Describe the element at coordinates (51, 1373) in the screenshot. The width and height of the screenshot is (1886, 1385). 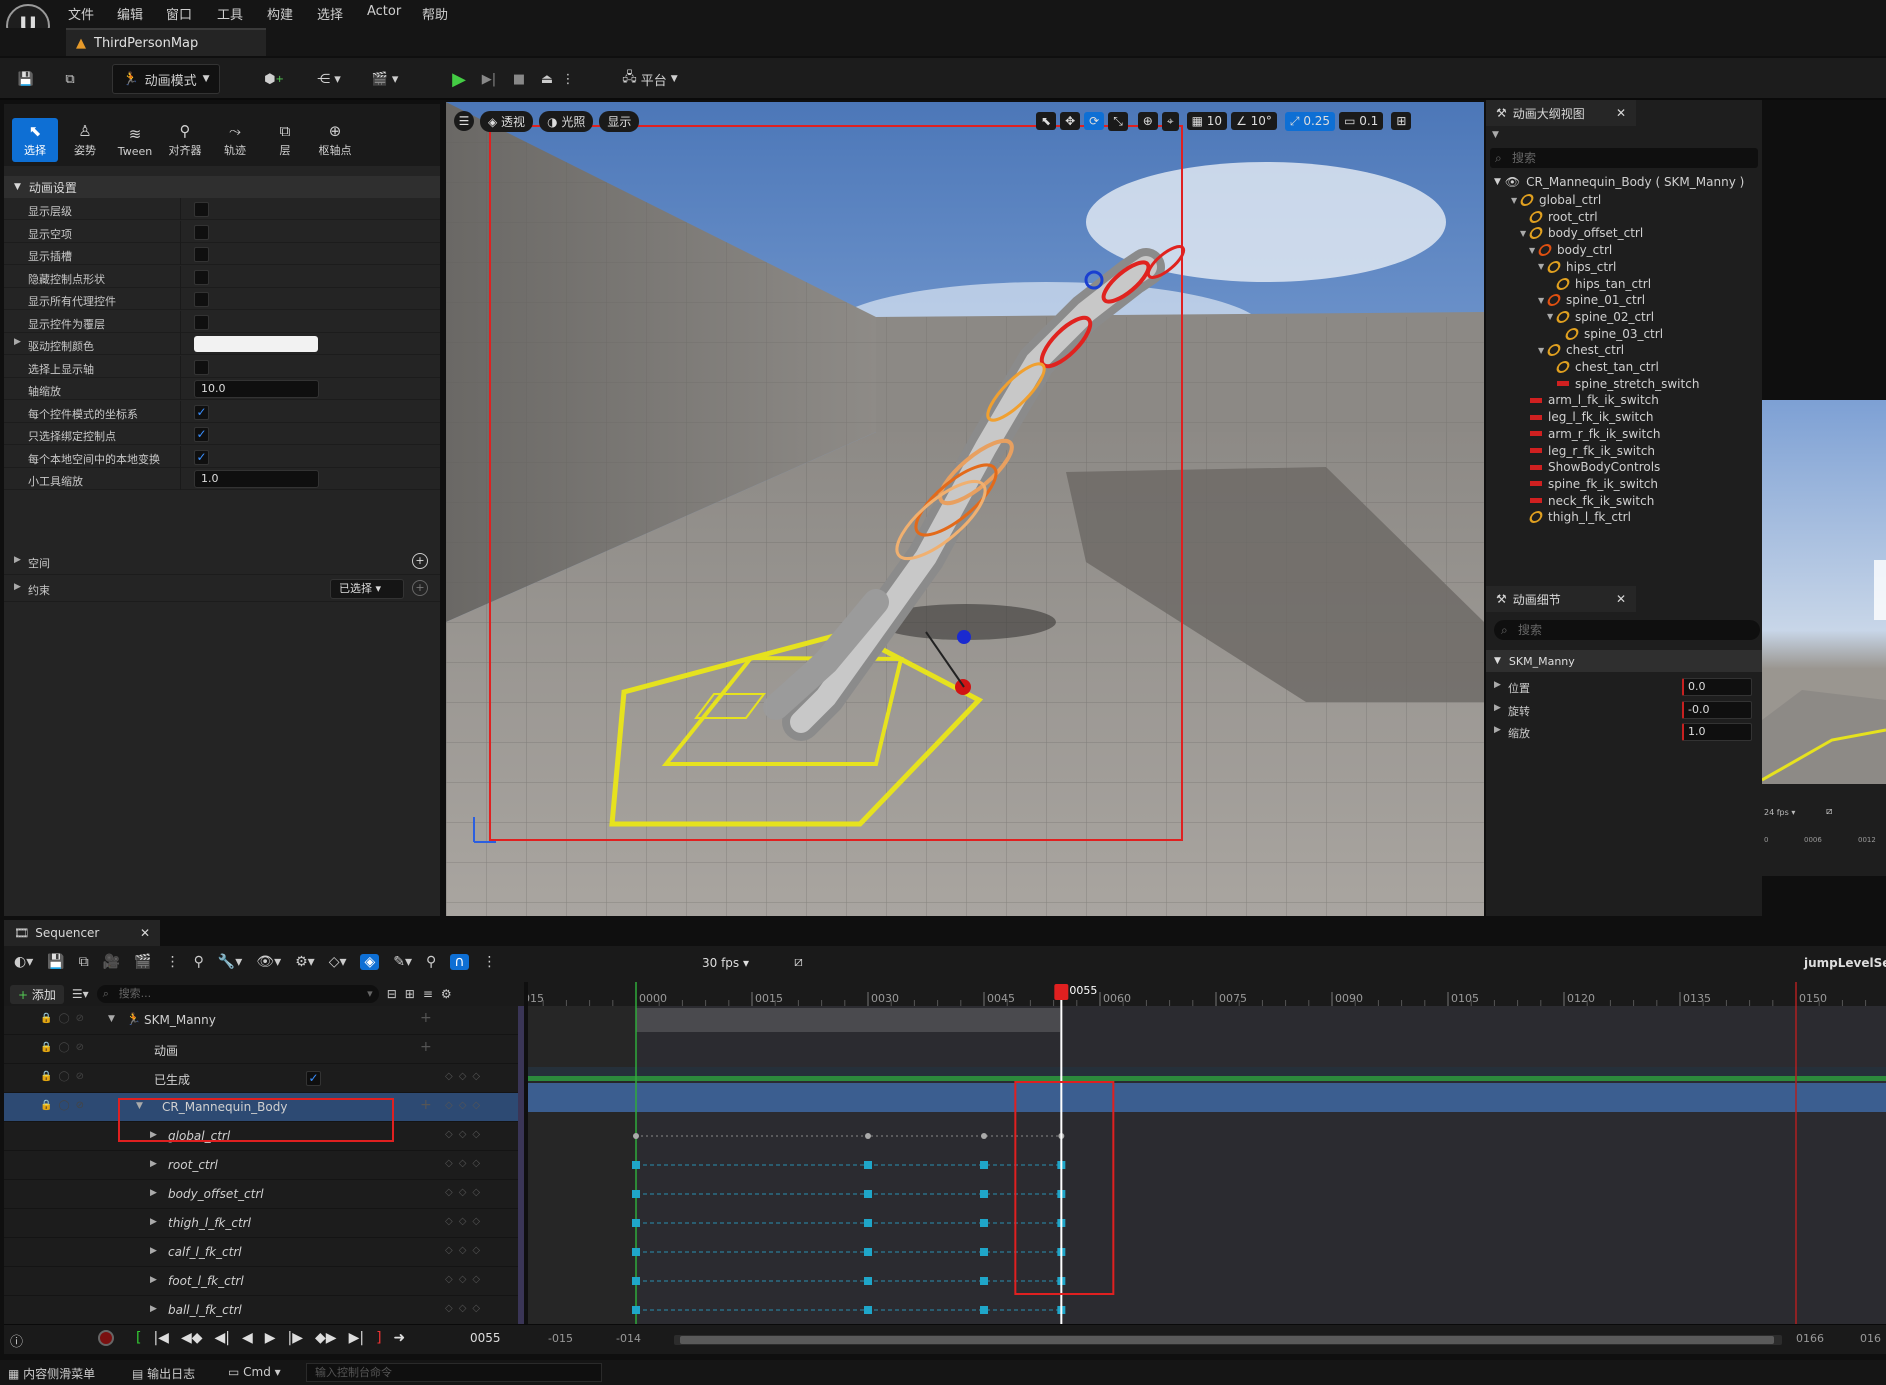
I see `content-drawer-button: ▦ 内容侧滑菜单` at that location.